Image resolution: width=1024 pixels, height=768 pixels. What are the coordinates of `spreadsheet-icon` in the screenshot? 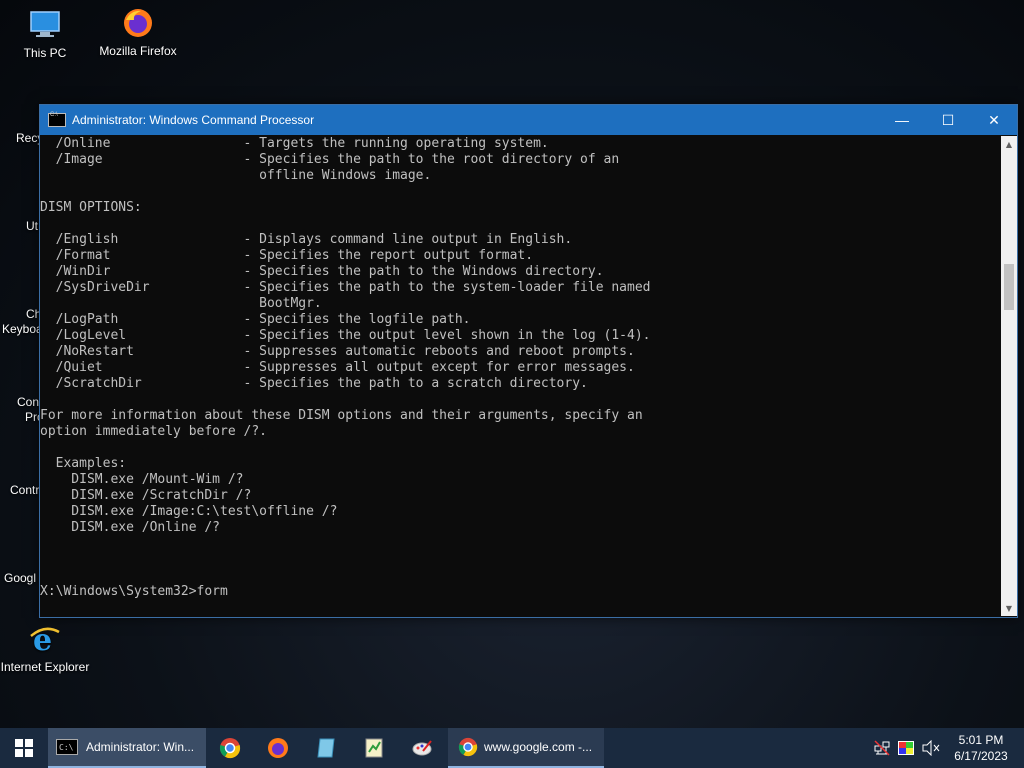 It's located at (374, 748).